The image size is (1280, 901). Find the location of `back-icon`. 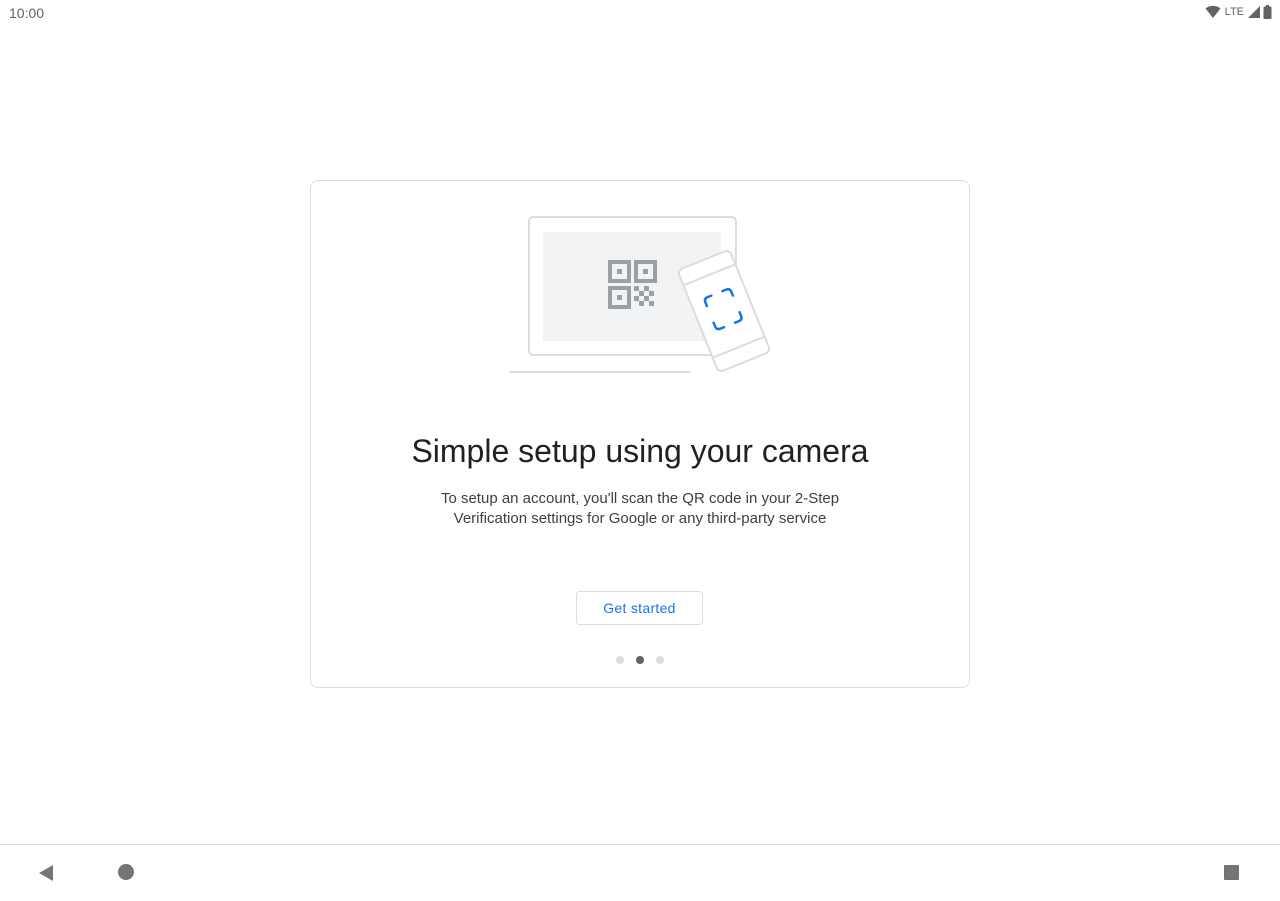

back-icon is located at coordinates (46, 873).